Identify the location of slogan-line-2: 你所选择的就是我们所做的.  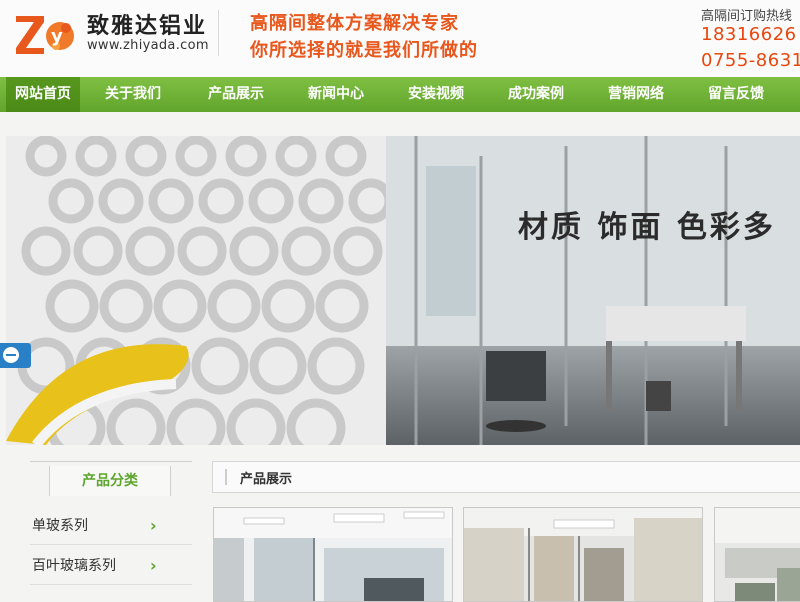
(364, 50).